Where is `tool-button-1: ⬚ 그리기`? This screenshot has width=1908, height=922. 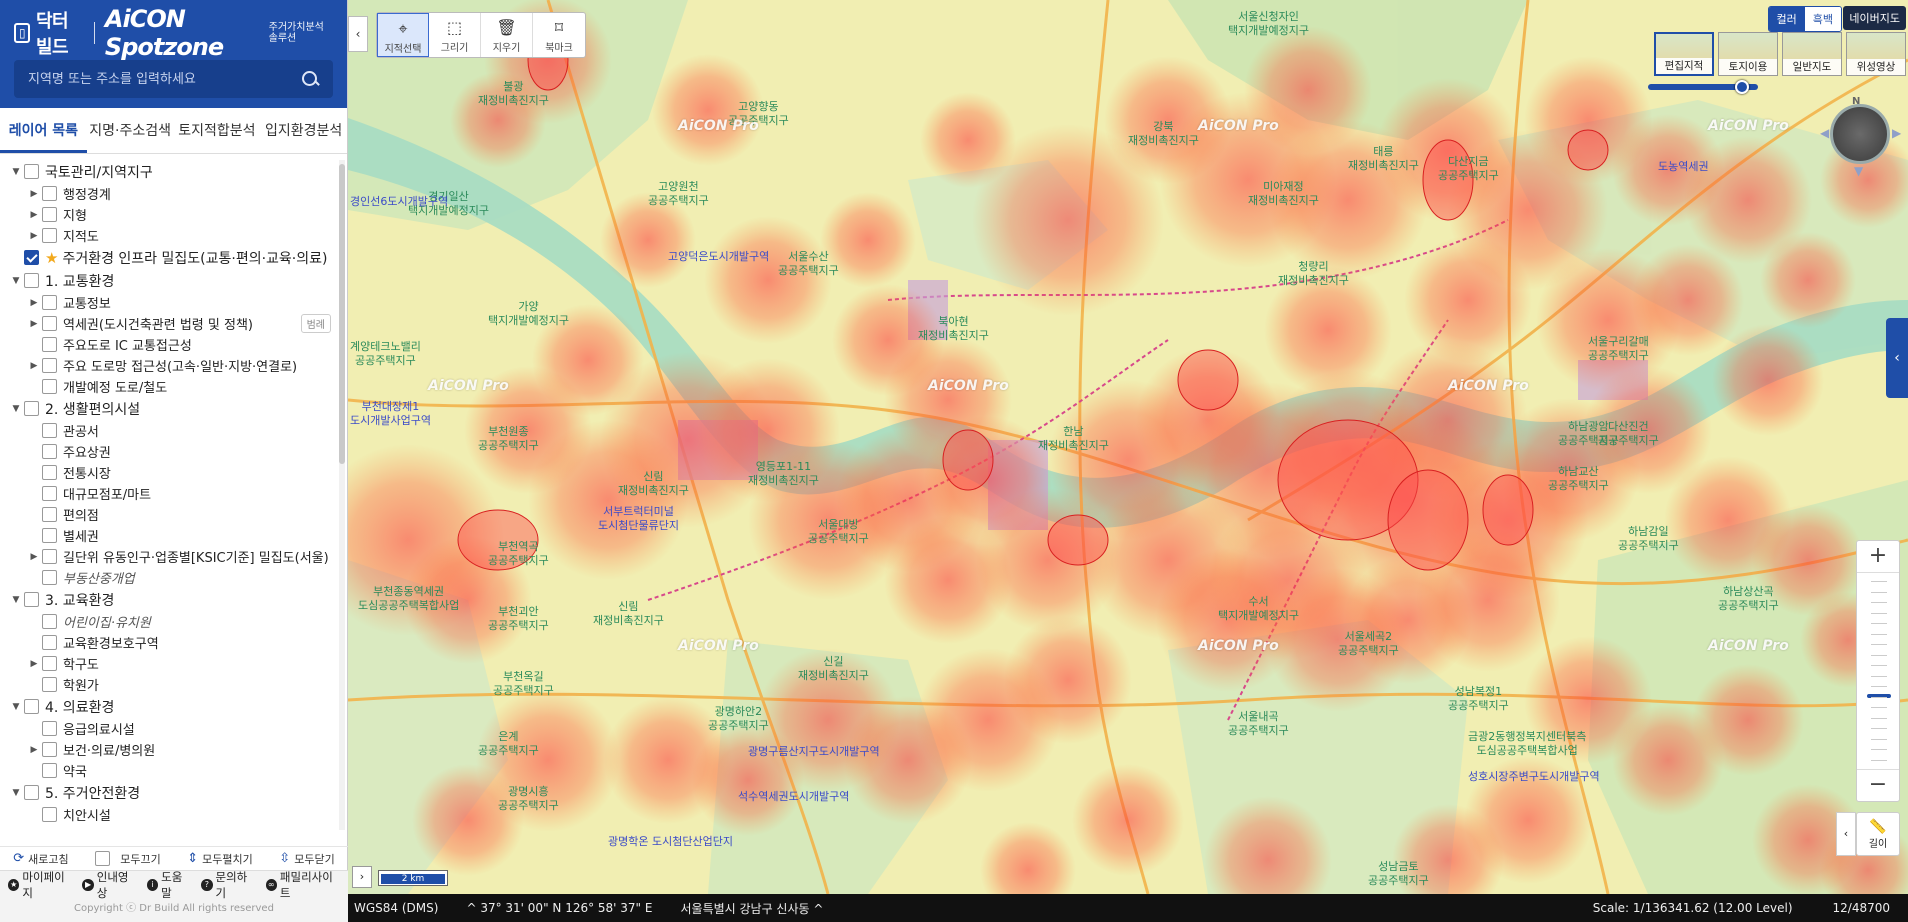 tool-button-1: ⬚ 그리기 is located at coordinates (455, 35).